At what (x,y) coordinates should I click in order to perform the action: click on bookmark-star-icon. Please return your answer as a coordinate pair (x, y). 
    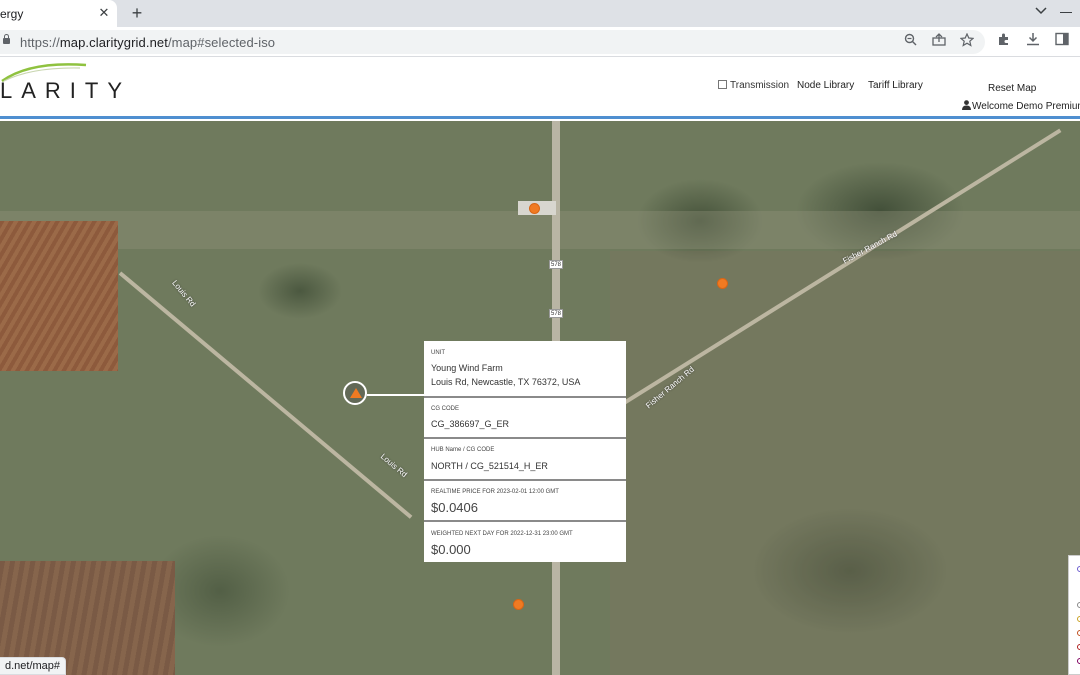
    Looking at the image, I should click on (967, 41).